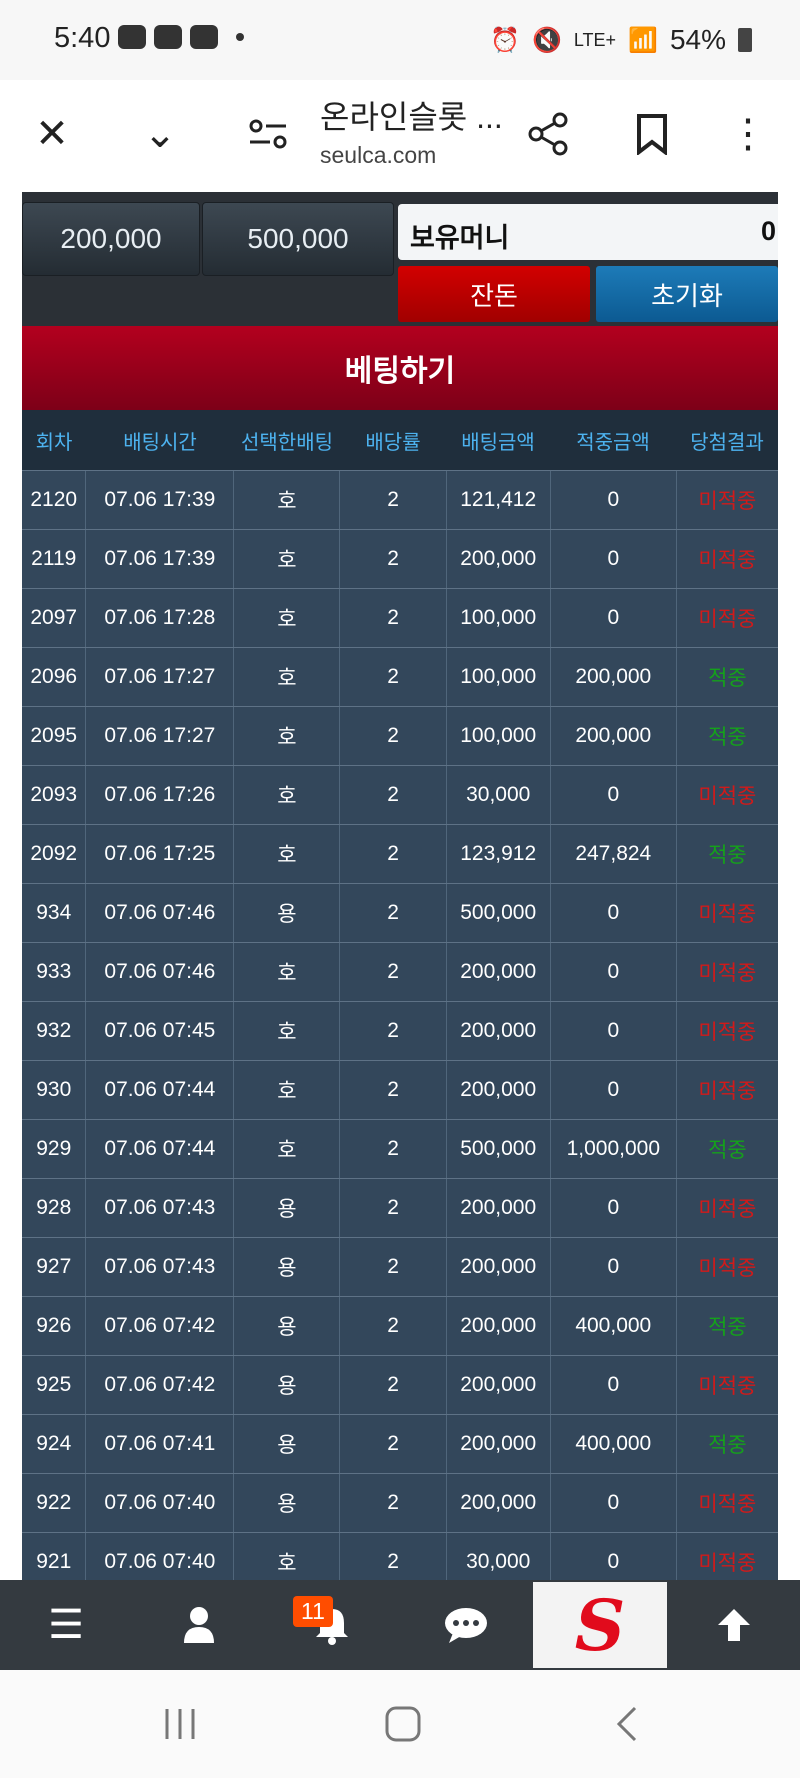 The width and height of the screenshot is (800, 1778). What do you see at coordinates (652, 134) in the screenshot?
I see `bookmark-icon` at bounding box center [652, 134].